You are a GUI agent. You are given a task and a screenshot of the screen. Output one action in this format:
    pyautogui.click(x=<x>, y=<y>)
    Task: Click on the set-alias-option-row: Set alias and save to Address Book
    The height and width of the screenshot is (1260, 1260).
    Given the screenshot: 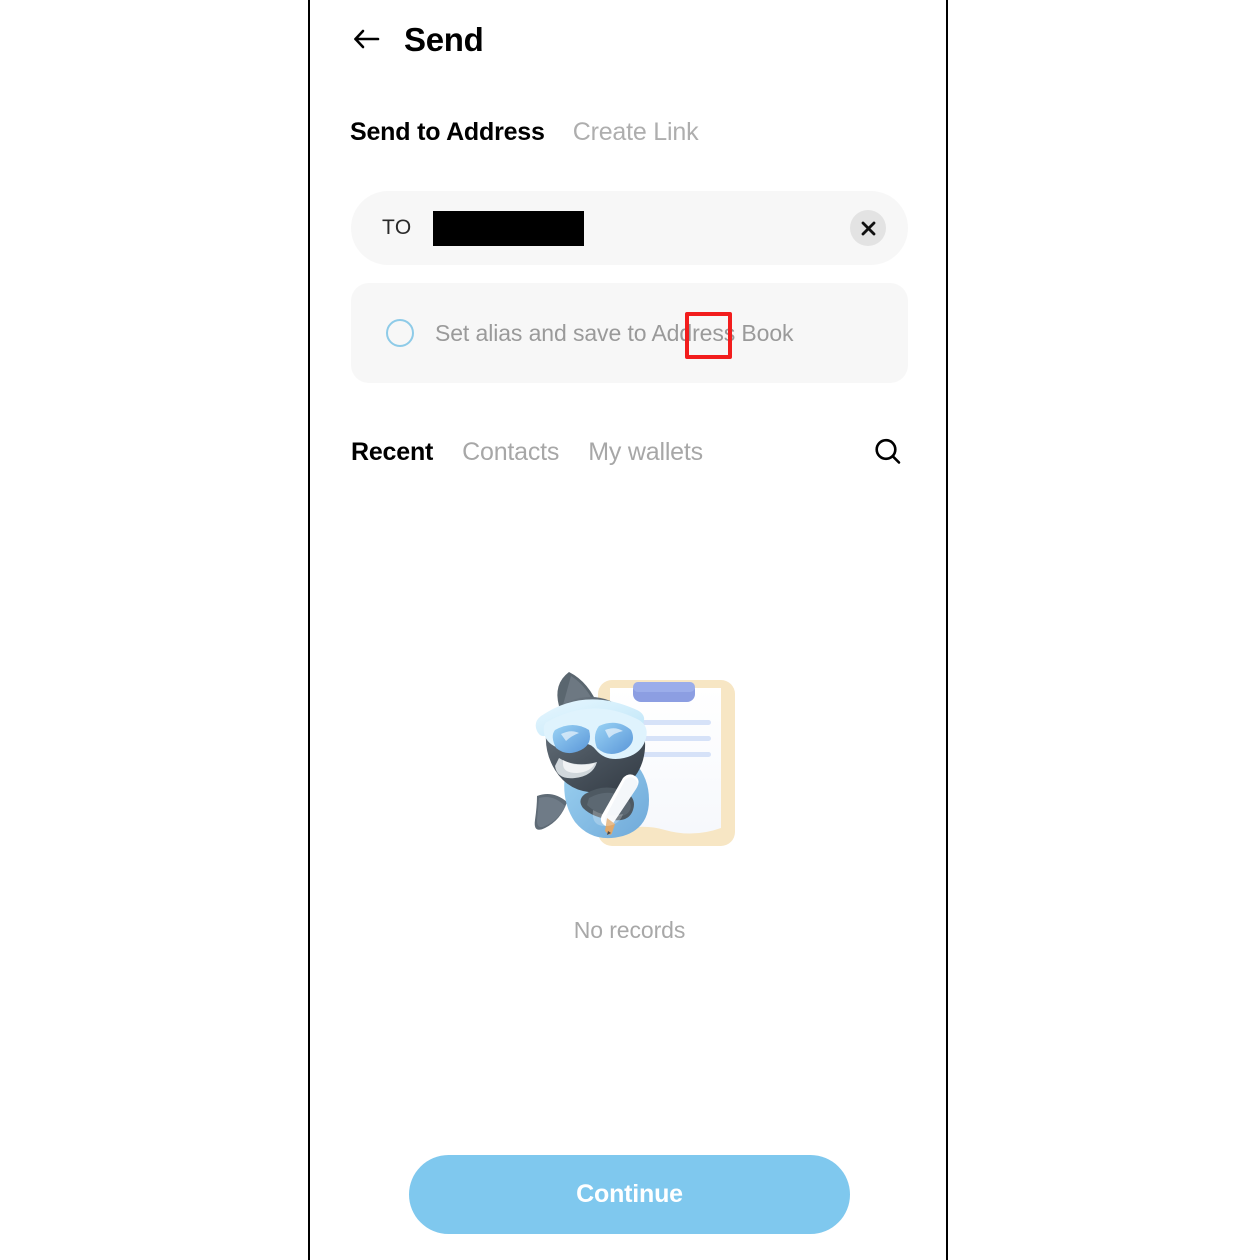 What is the action you would take?
    pyautogui.click(x=629, y=333)
    